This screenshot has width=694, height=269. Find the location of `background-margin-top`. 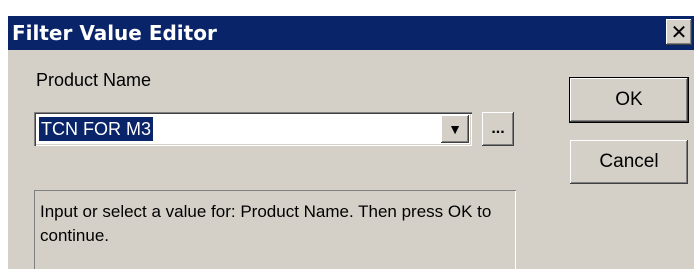

background-margin-top is located at coordinates (347, 8).